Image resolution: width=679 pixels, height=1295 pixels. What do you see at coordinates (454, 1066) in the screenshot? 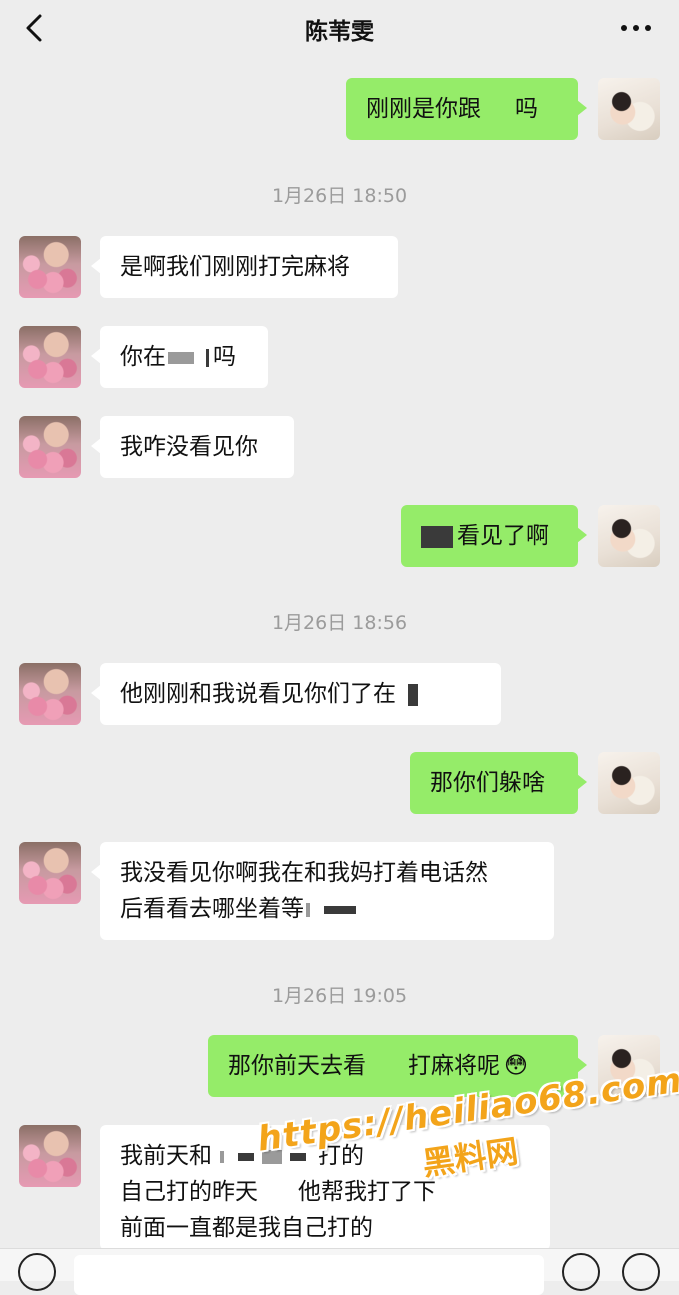
I see `message-text: 打麻将呢` at bounding box center [454, 1066].